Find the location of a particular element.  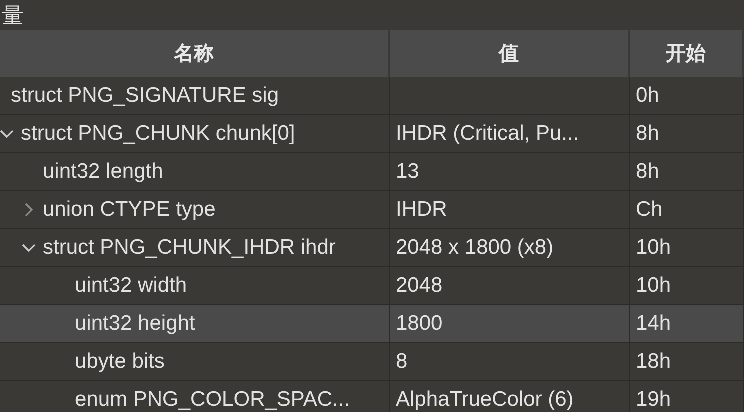

value-cell: 13 is located at coordinates (510, 172).